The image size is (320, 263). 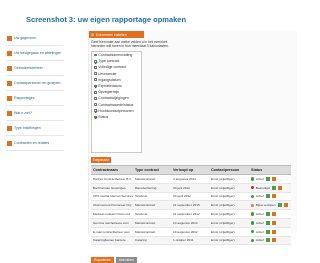 I want to click on print-button: Afdrukken, so click(x=126, y=260).